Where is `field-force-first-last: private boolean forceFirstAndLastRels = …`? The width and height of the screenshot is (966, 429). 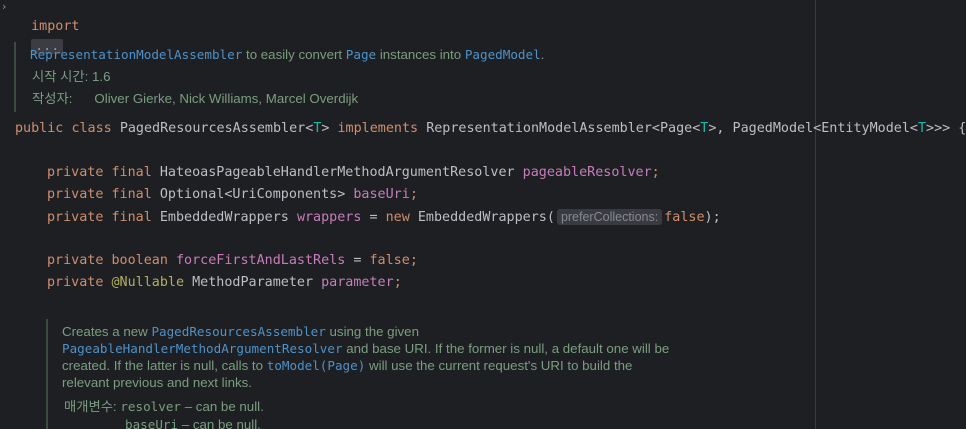
field-force-first-last: private boolean forceFirstAndLastRels = … is located at coordinates (232, 261).